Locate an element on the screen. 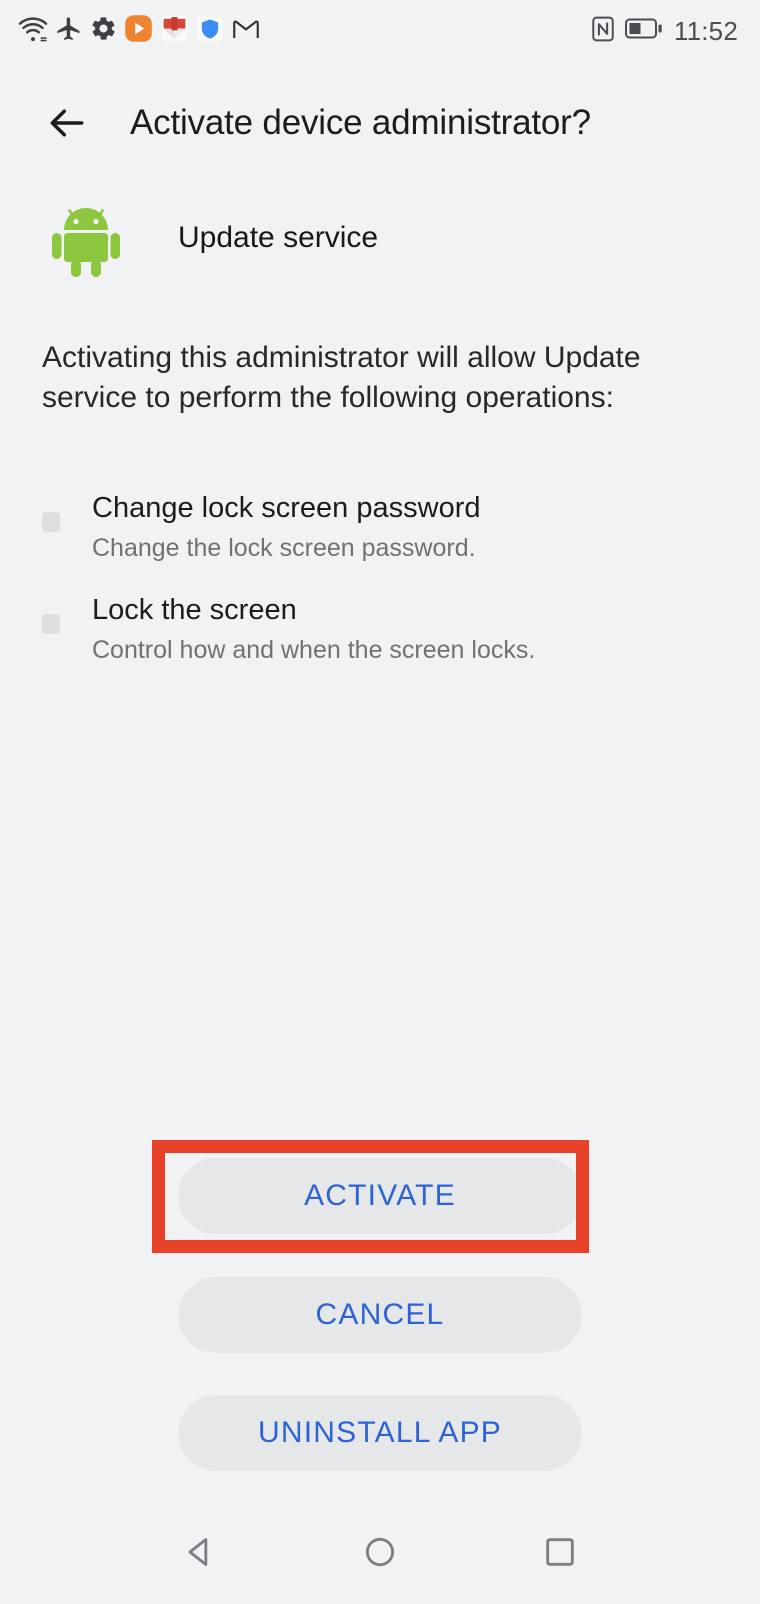  wifi-icon is located at coordinates (33, 31).